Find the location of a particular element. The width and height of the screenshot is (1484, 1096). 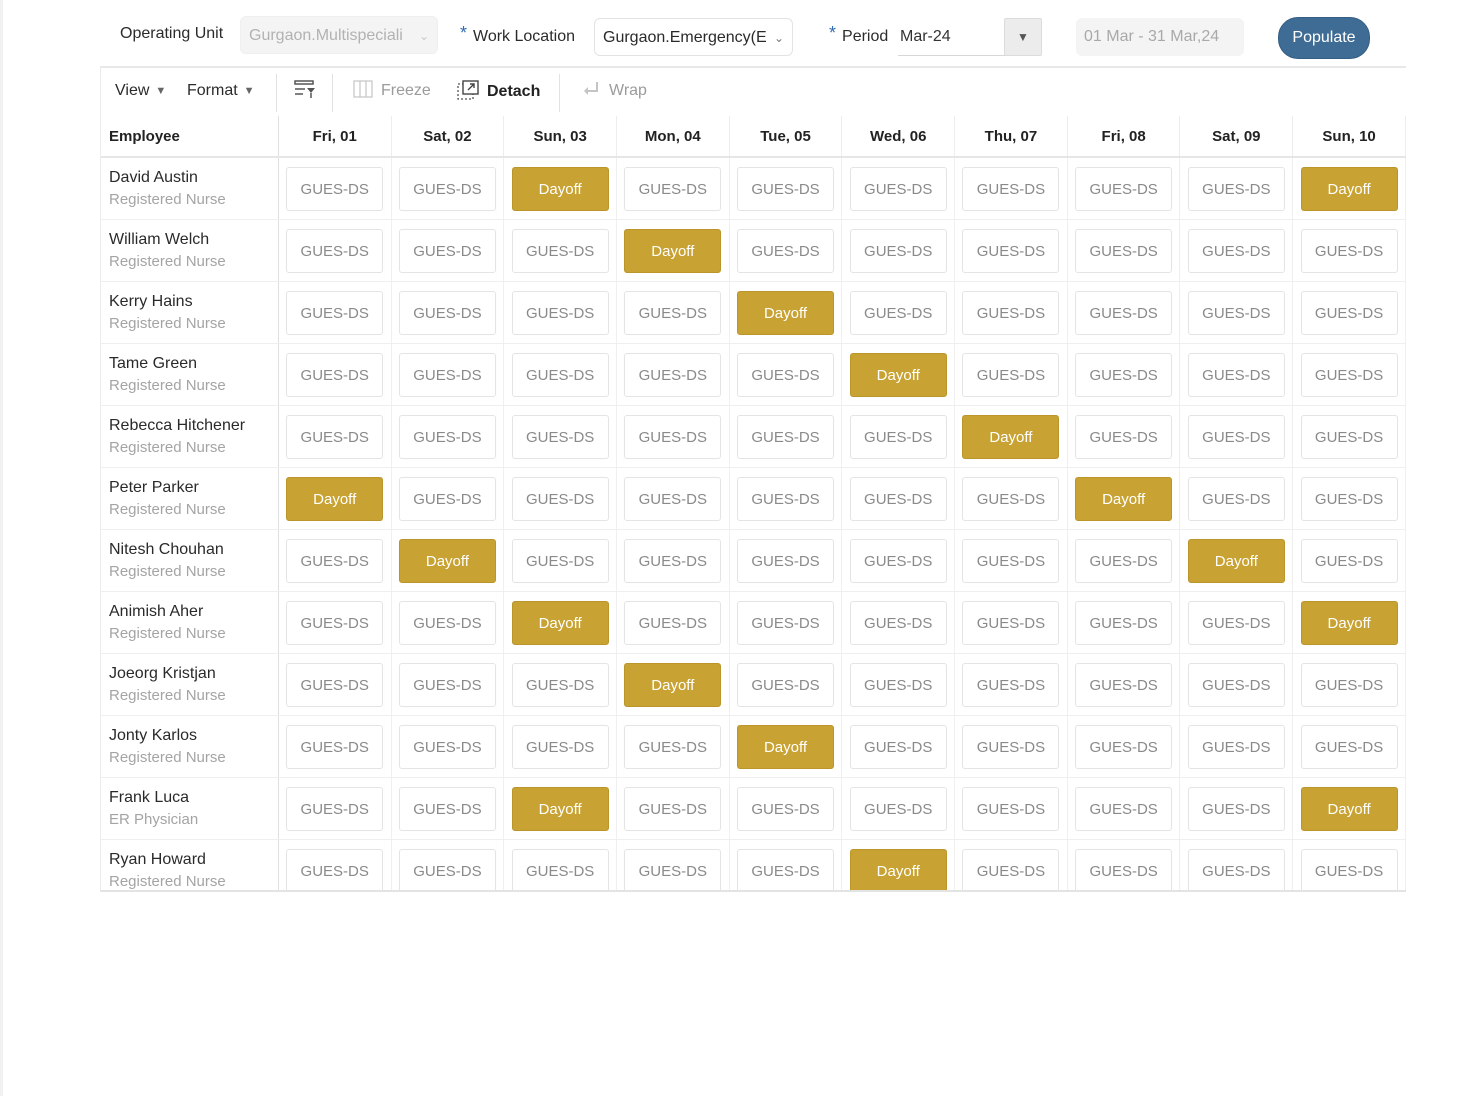

day-column-header: Sat, 02 is located at coordinates (448, 137).